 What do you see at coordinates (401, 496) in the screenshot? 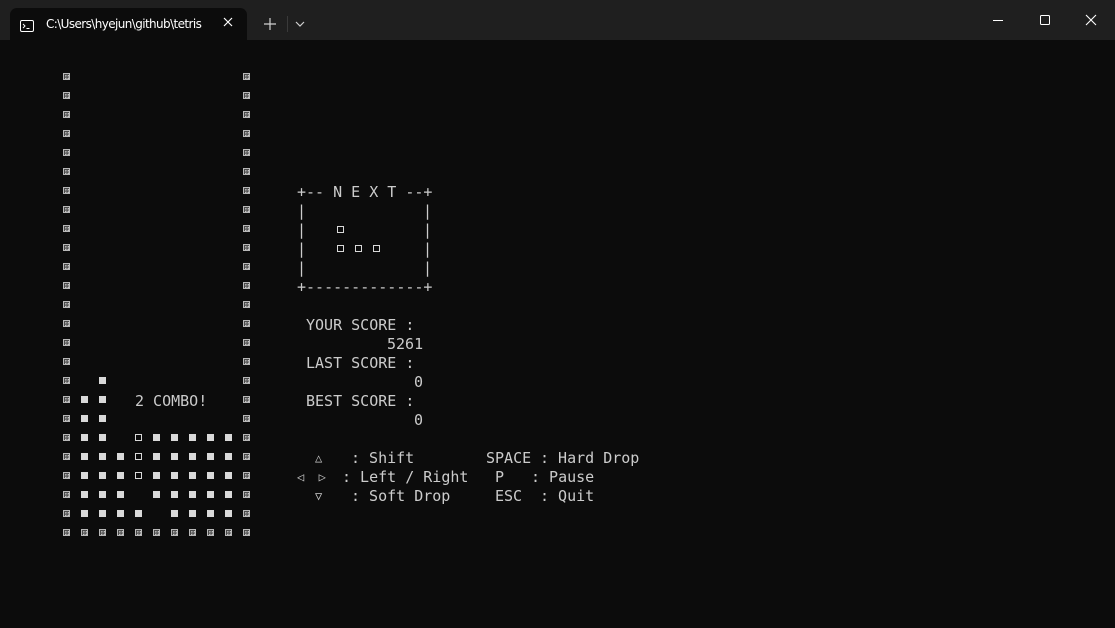
I see `soft-drop-help: : Soft Drop` at bounding box center [401, 496].